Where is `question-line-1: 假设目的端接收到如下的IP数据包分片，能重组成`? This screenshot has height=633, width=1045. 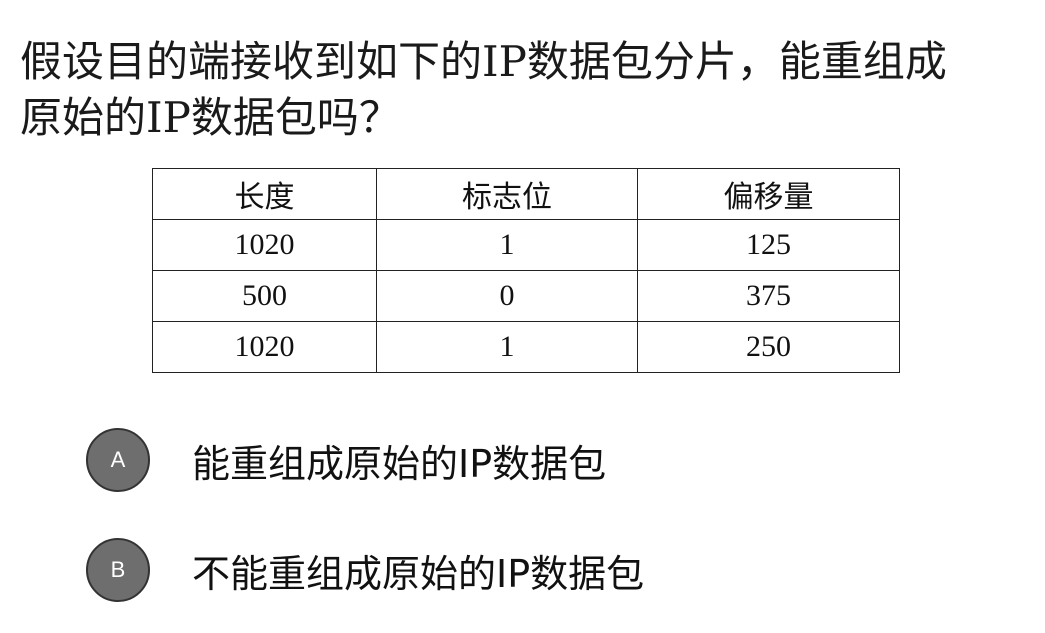
question-line-1: 假设目的端接收到如下的IP数据包分片，能重组成 is located at coordinates (483, 61).